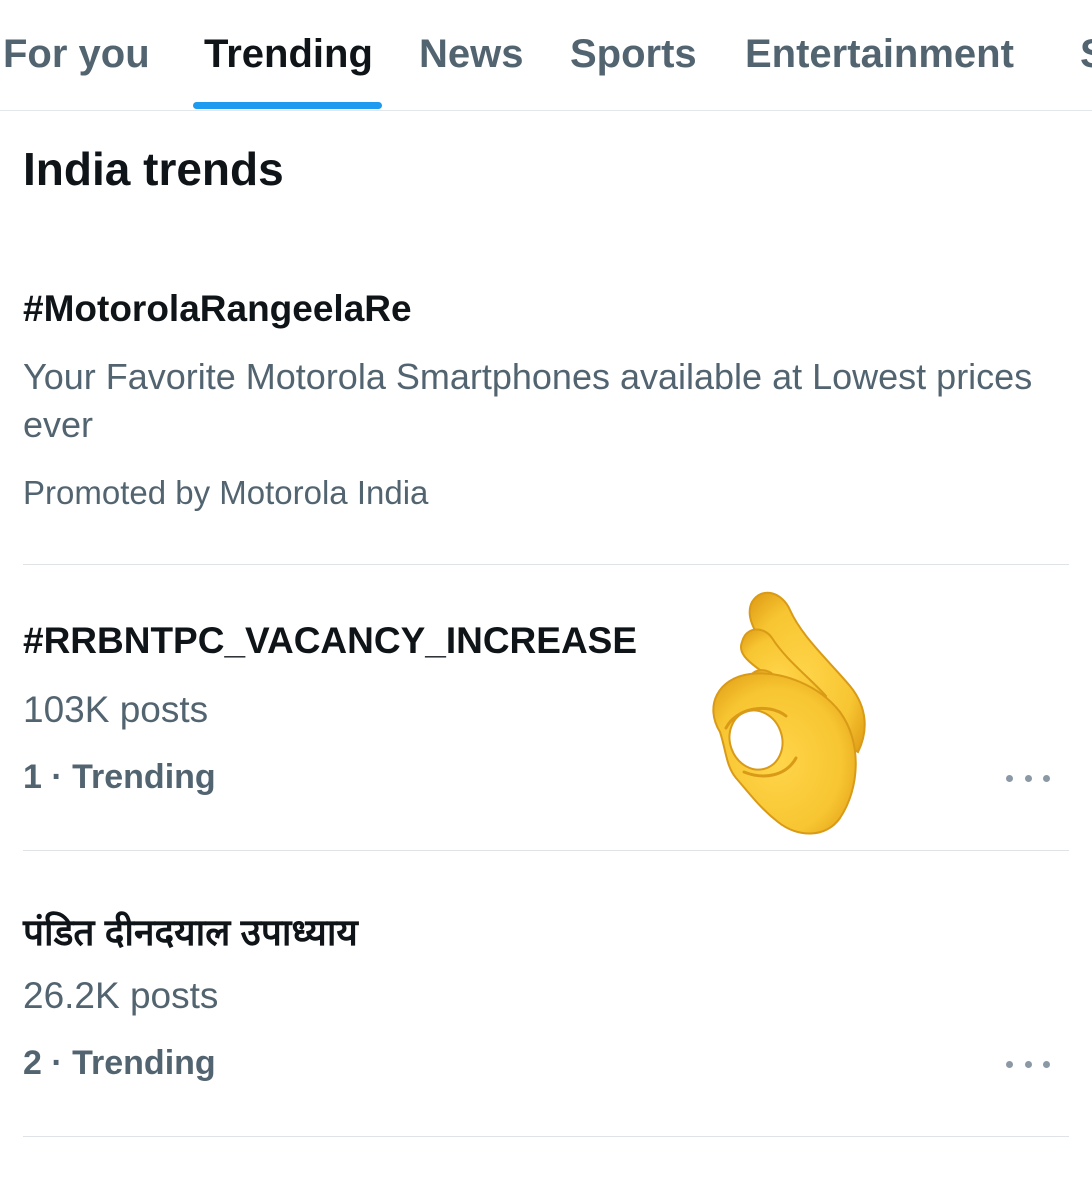  I want to click on active-tab-indicator, so click(287, 105).